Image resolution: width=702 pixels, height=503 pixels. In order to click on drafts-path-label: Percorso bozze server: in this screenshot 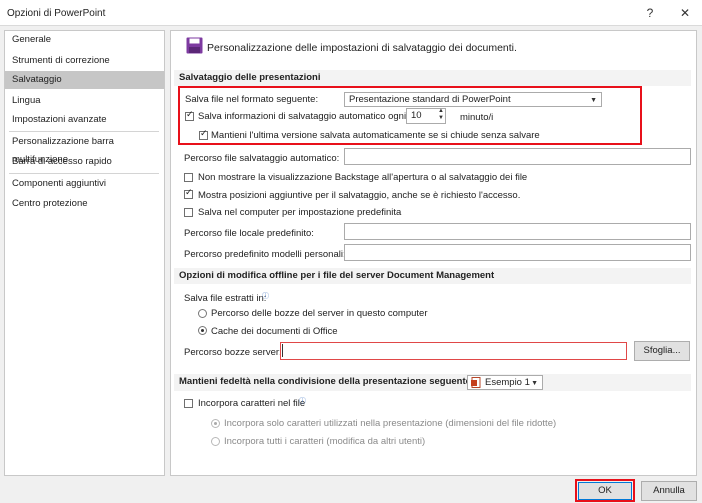, I will do `click(233, 352)`.